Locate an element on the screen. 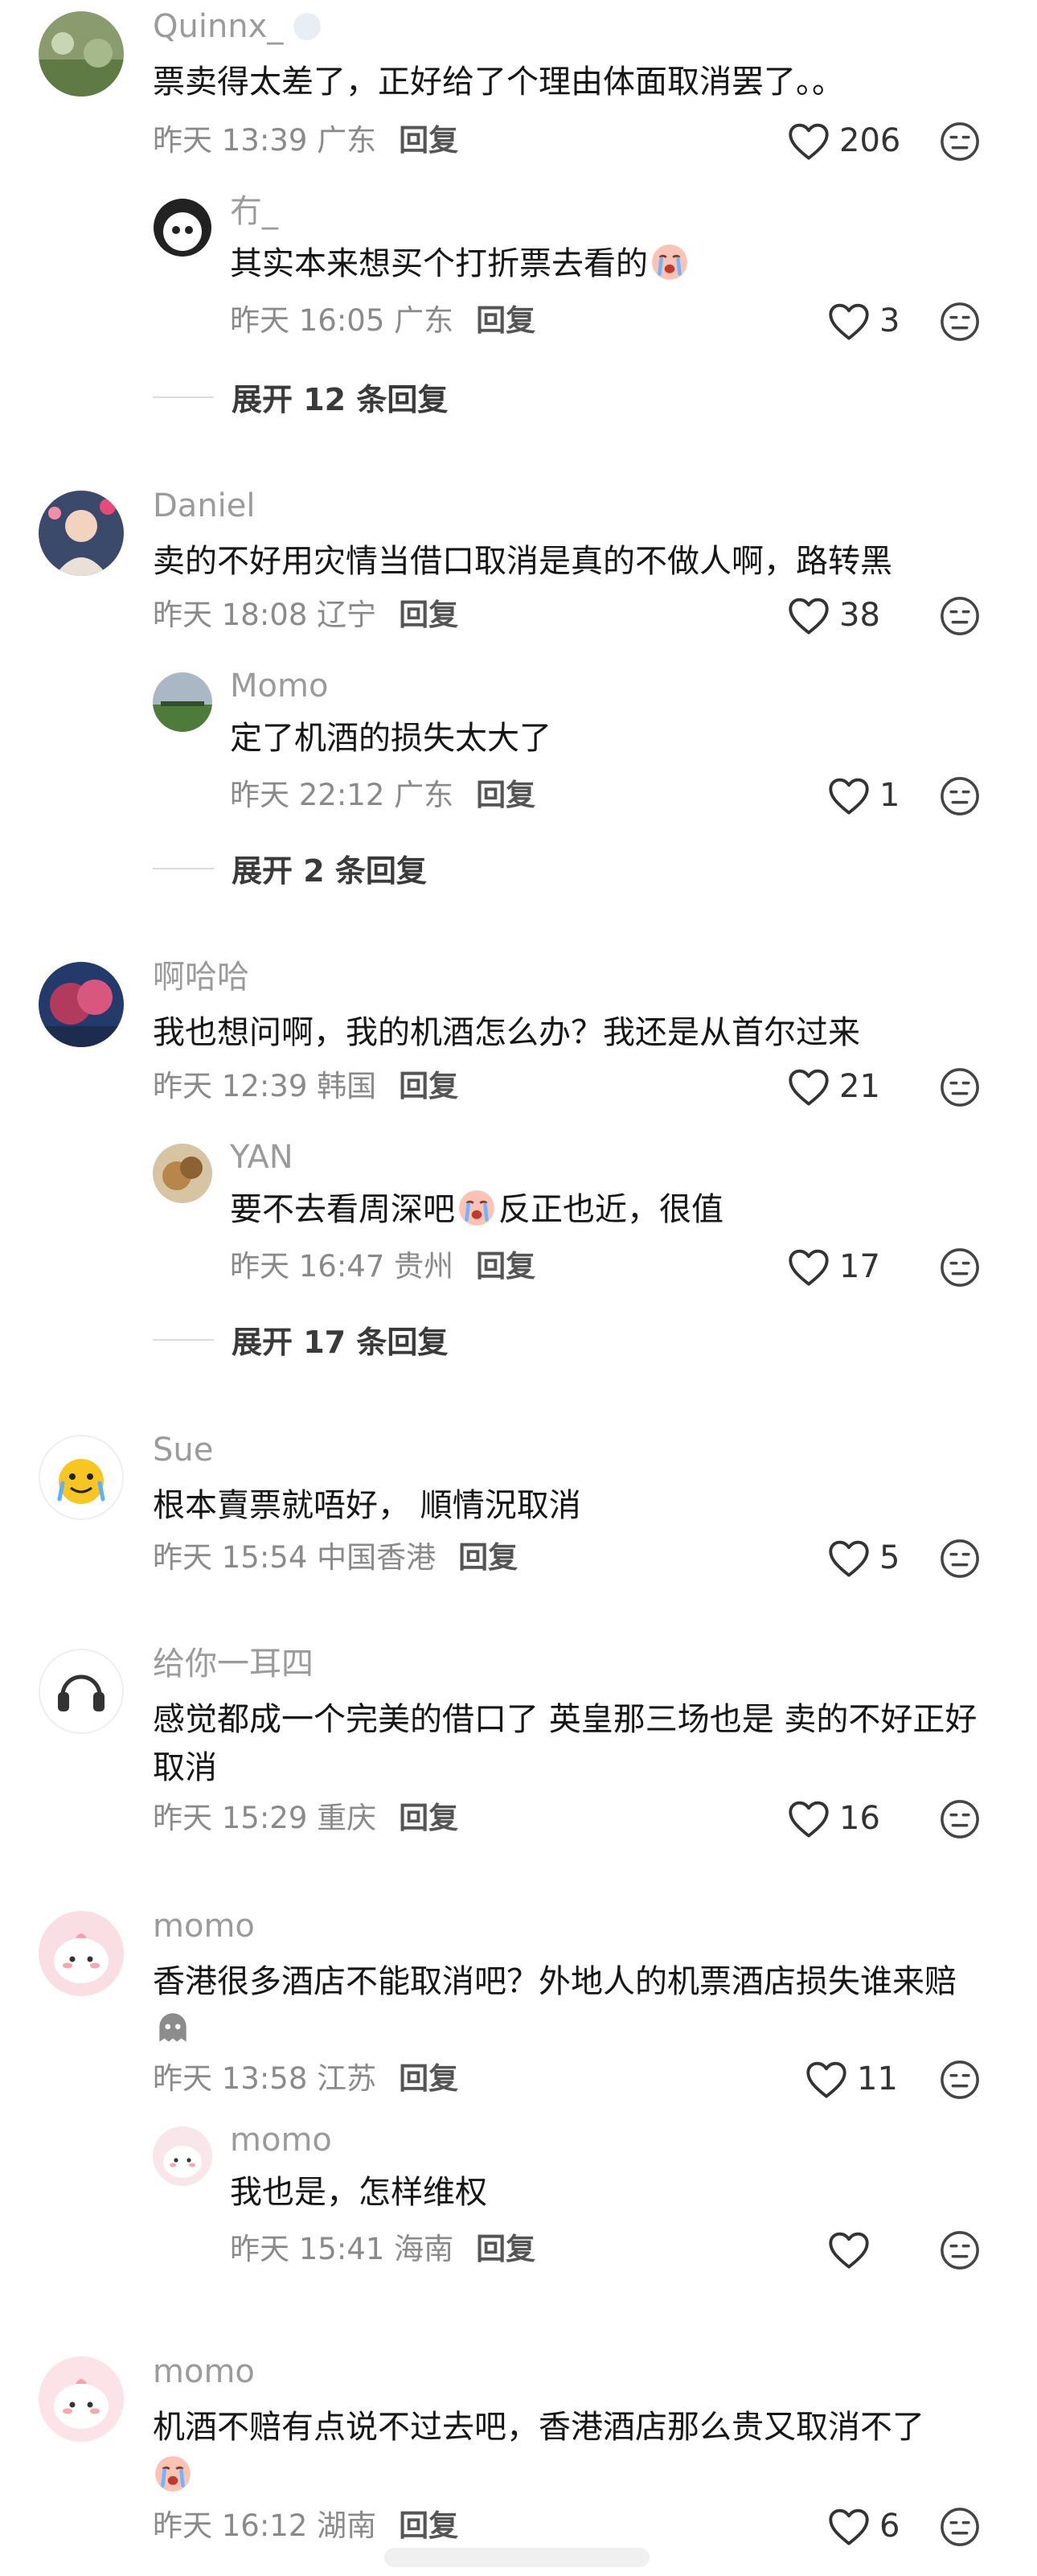 This screenshot has height=2576, width=1037. like-button: 11 is located at coordinates (851, 2079).